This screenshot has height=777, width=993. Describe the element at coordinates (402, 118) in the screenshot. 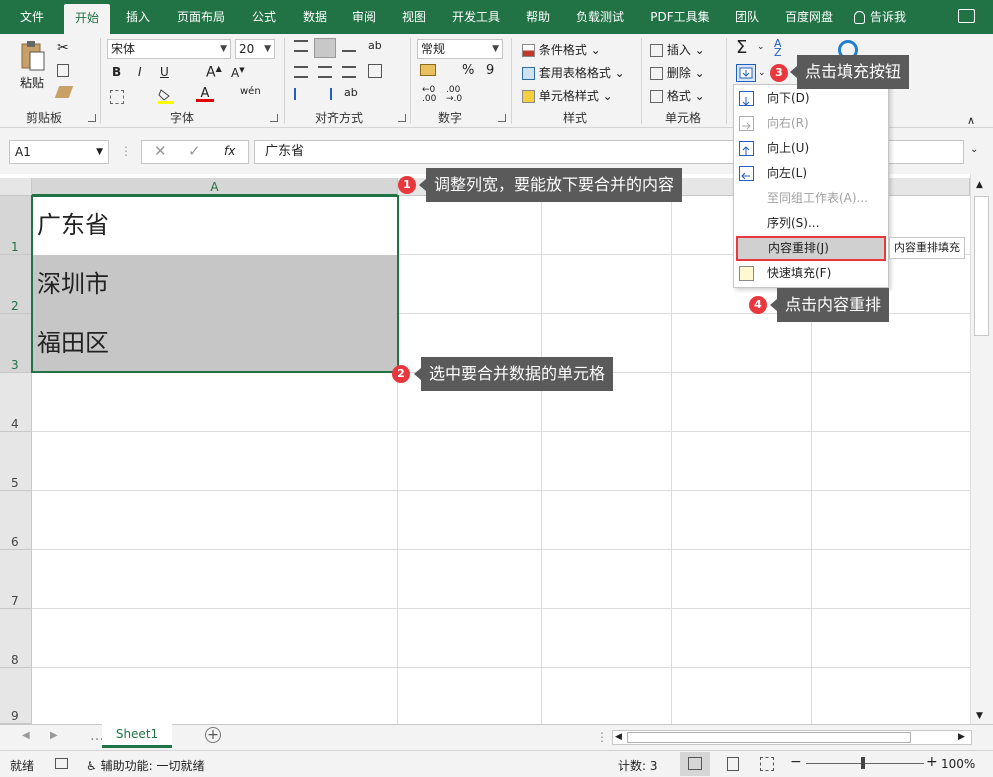

I see `alignment-launcher-icon` at that location.